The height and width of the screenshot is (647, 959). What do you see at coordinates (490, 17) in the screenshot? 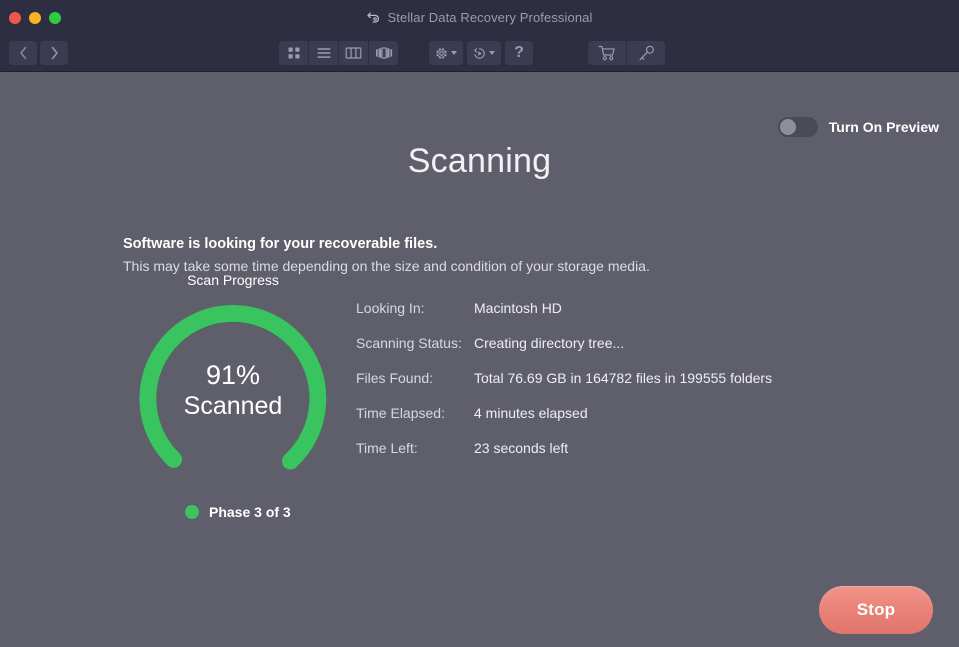
I see `app-title: Stellar Data Recovery Professional` at bounding box center [490, 17].